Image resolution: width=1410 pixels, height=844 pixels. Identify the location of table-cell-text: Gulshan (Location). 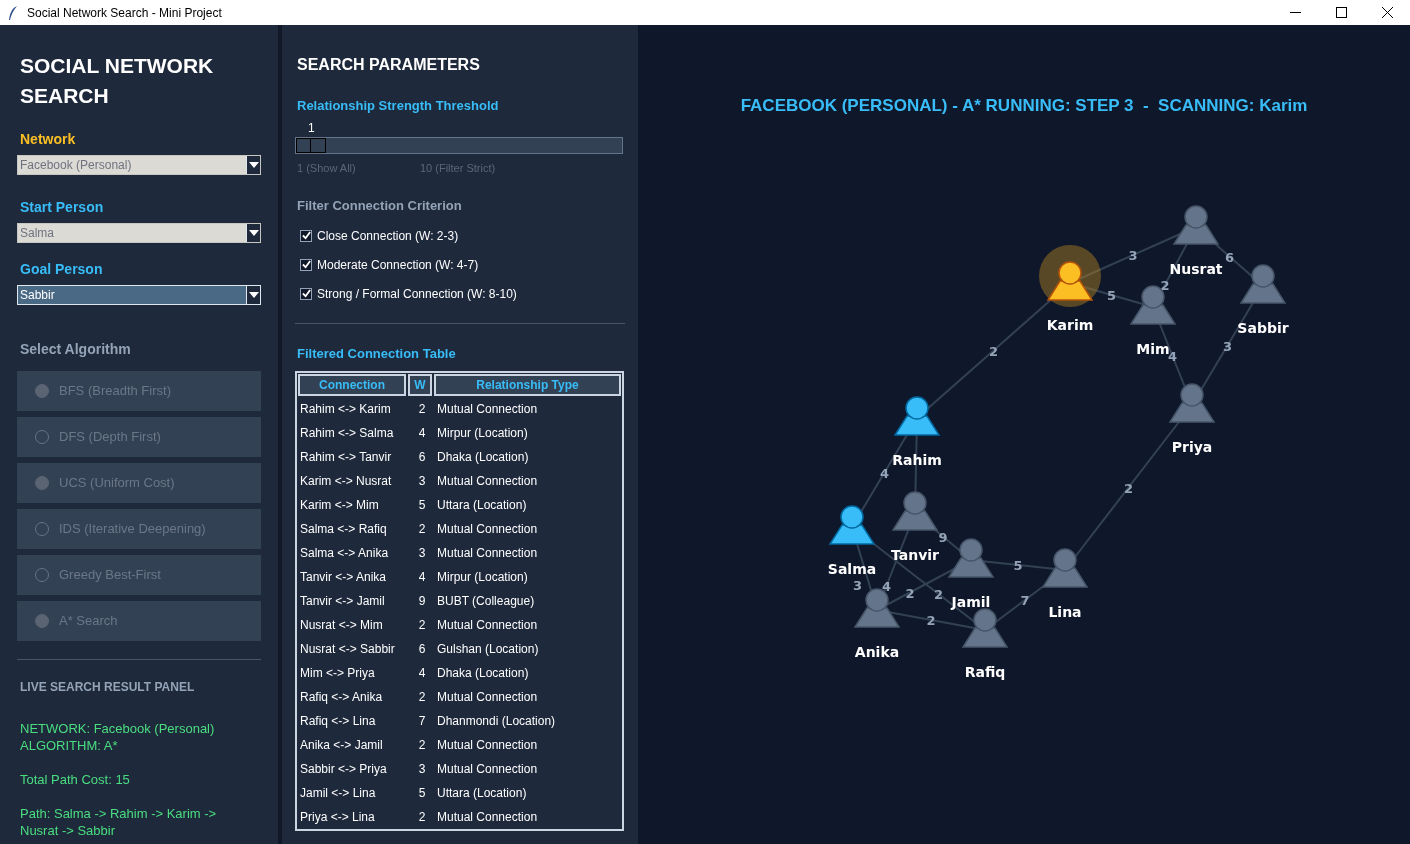
(487, 649).